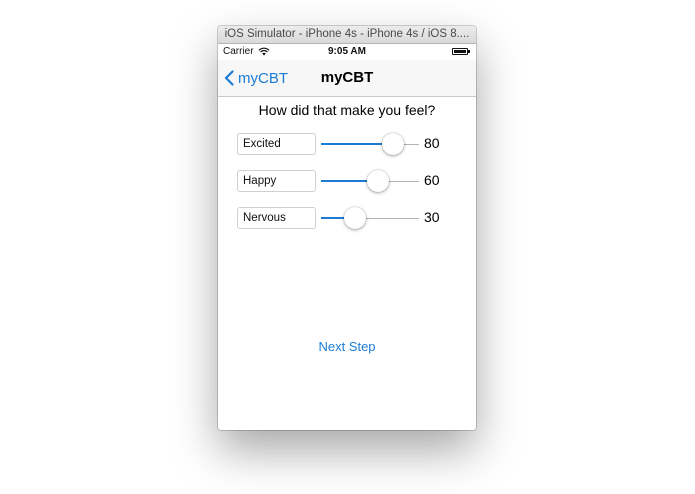  I want to click on emotion-row-excited: Excited 80, so click(347, 145).